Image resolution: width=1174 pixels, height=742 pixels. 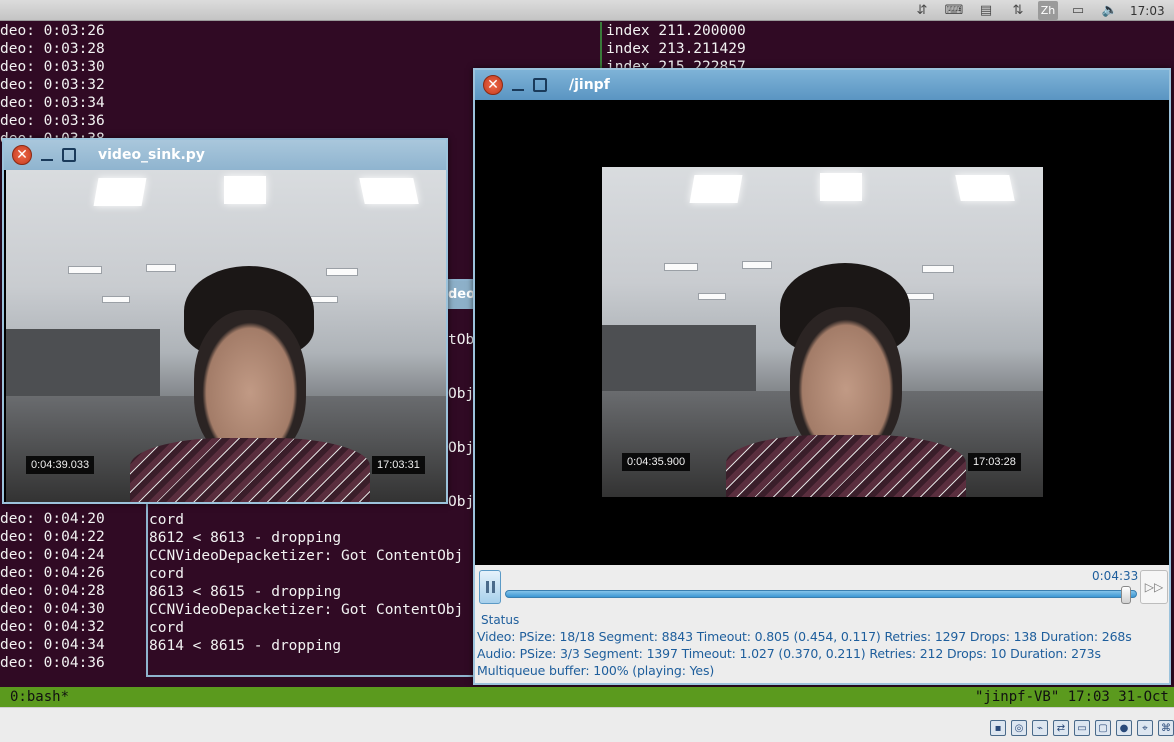 What do you see at coordinates (587, 724) in the screenshot?
I see `virtualbox-status-bar: ▪ ◎ ⌁ ⇄ ▭ ▢ ● ⌖ ⌘` at bounding box center [587, 724].